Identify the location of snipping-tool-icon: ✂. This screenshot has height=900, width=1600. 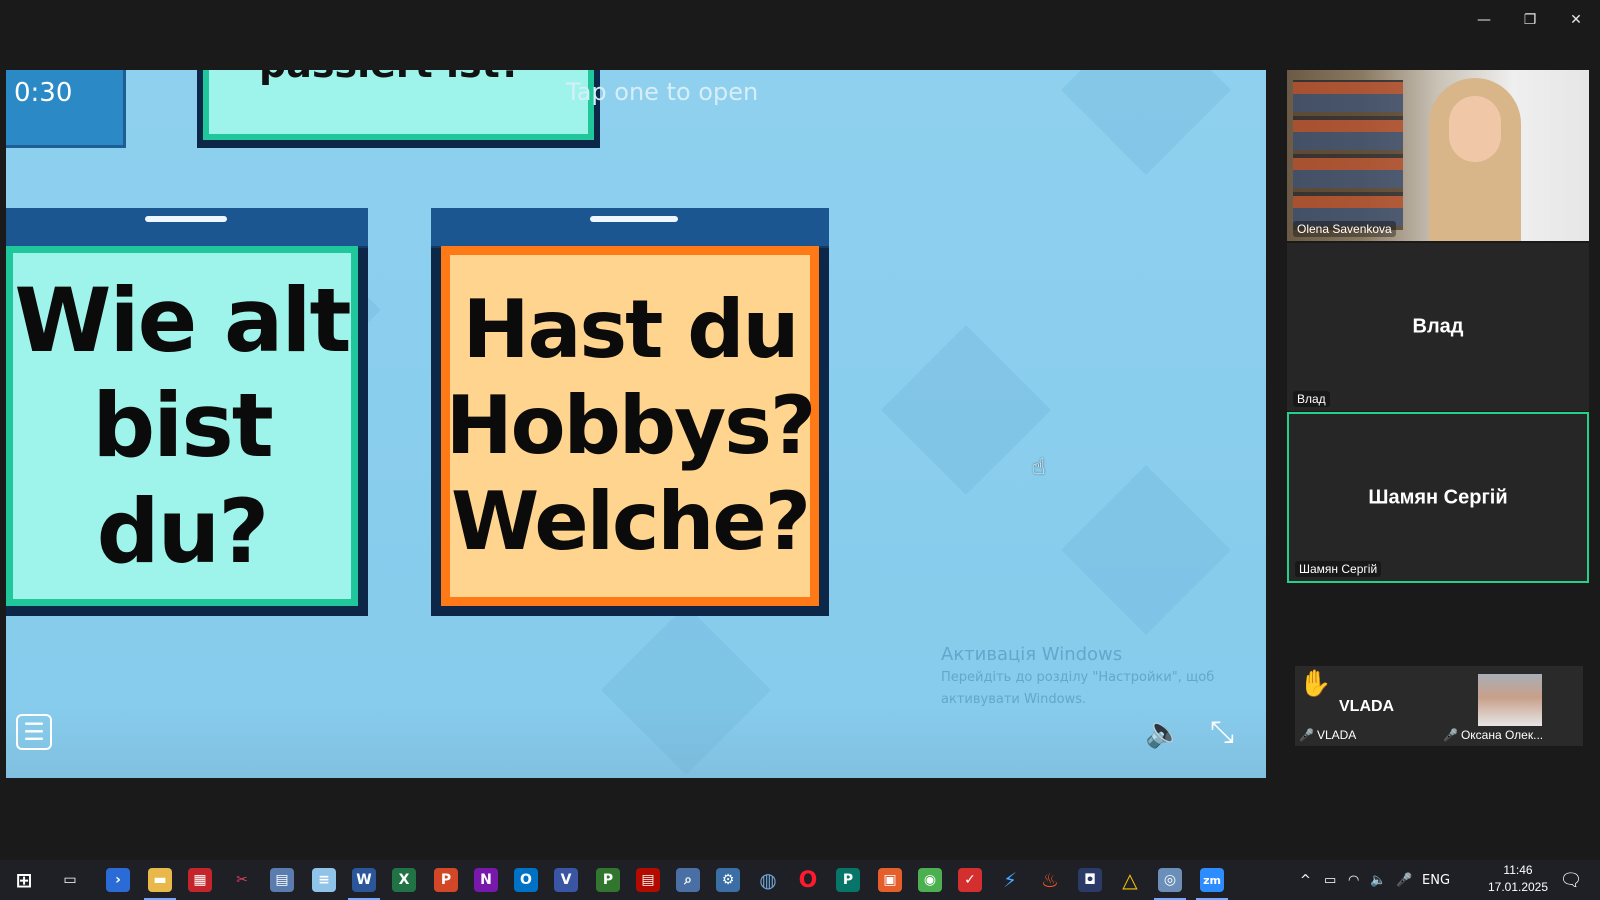
(242, 880).